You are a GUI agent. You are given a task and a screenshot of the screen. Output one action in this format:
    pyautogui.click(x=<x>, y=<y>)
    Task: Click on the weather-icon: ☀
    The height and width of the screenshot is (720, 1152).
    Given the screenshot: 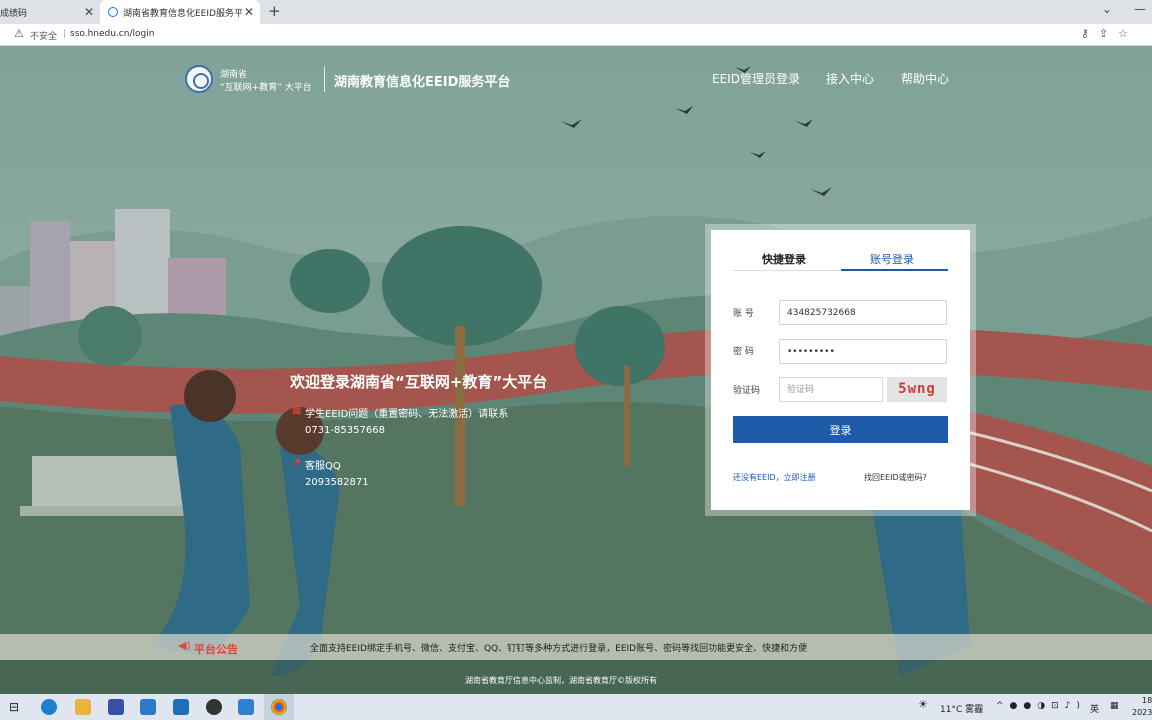 What is the action you would take?
    pyautogui.click(x=923, y=704)
    